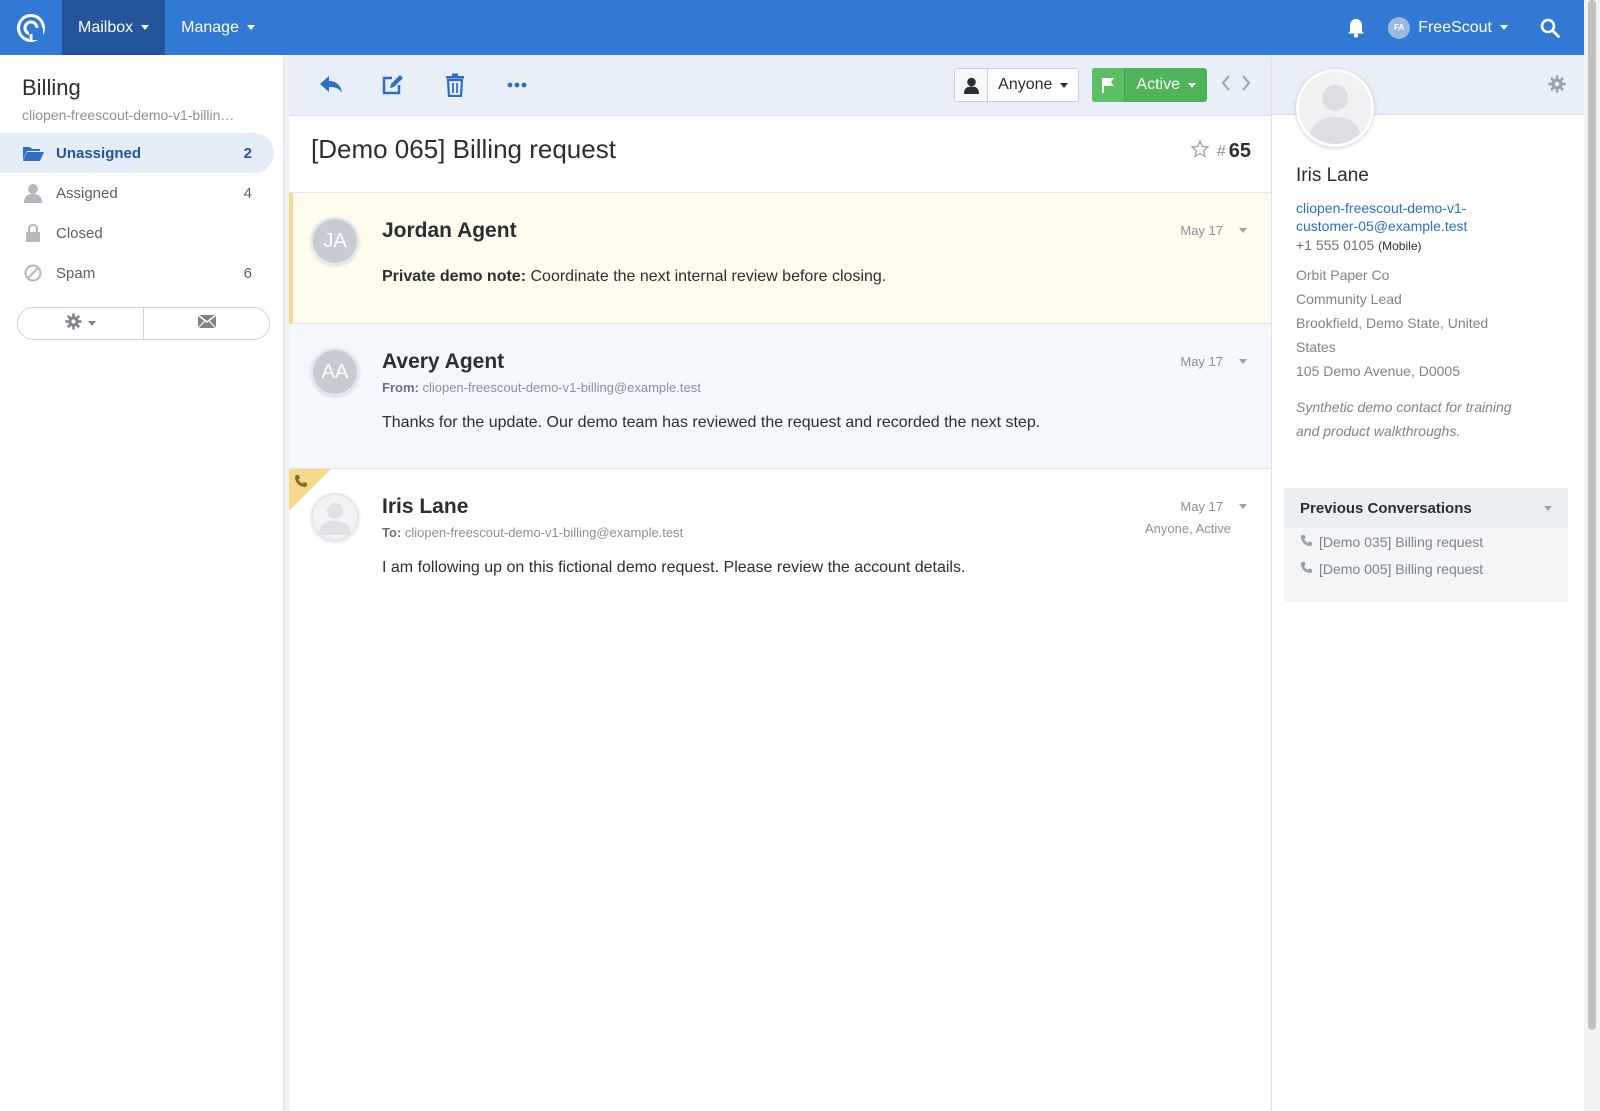 The height and width of the screenshot is (1111, 1600). What do you see at coordinates (1332, 176) in the screenshot?
I see `customer-name: Iris Lane` at bounding box center [1332, 176].